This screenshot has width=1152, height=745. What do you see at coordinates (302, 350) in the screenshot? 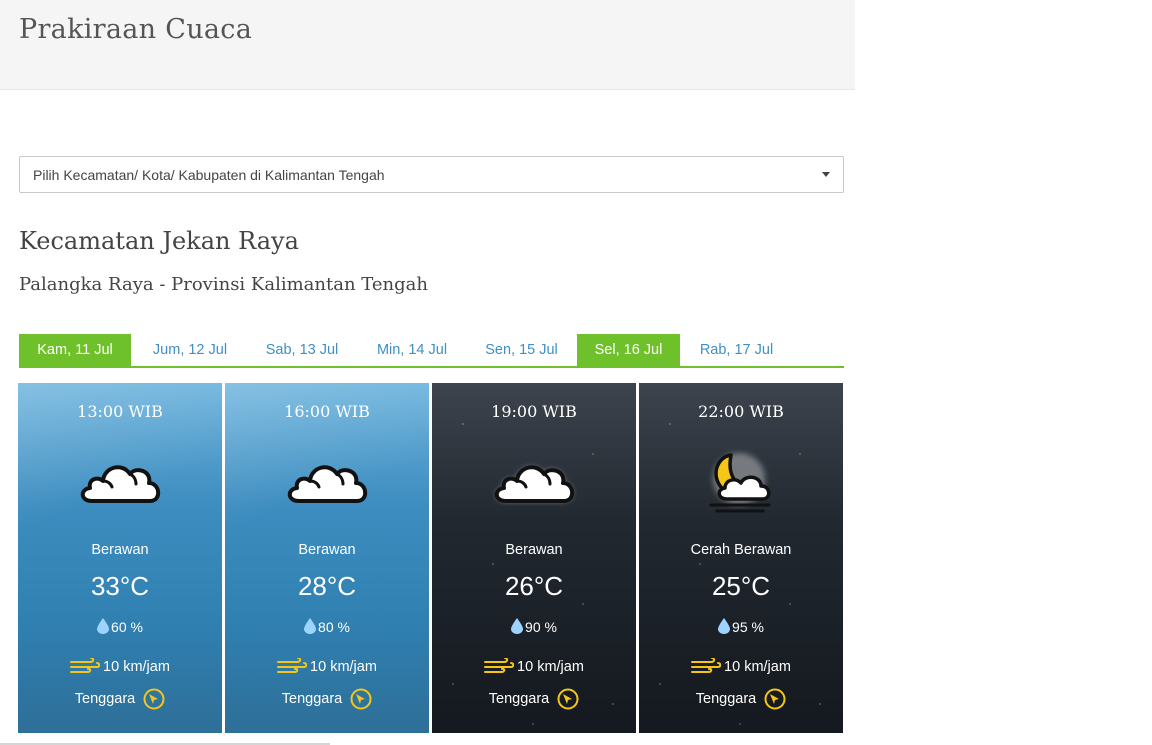
I see `tab-sab-13-jul: Sab, 13 Jul` at bounding box center [302, 350].